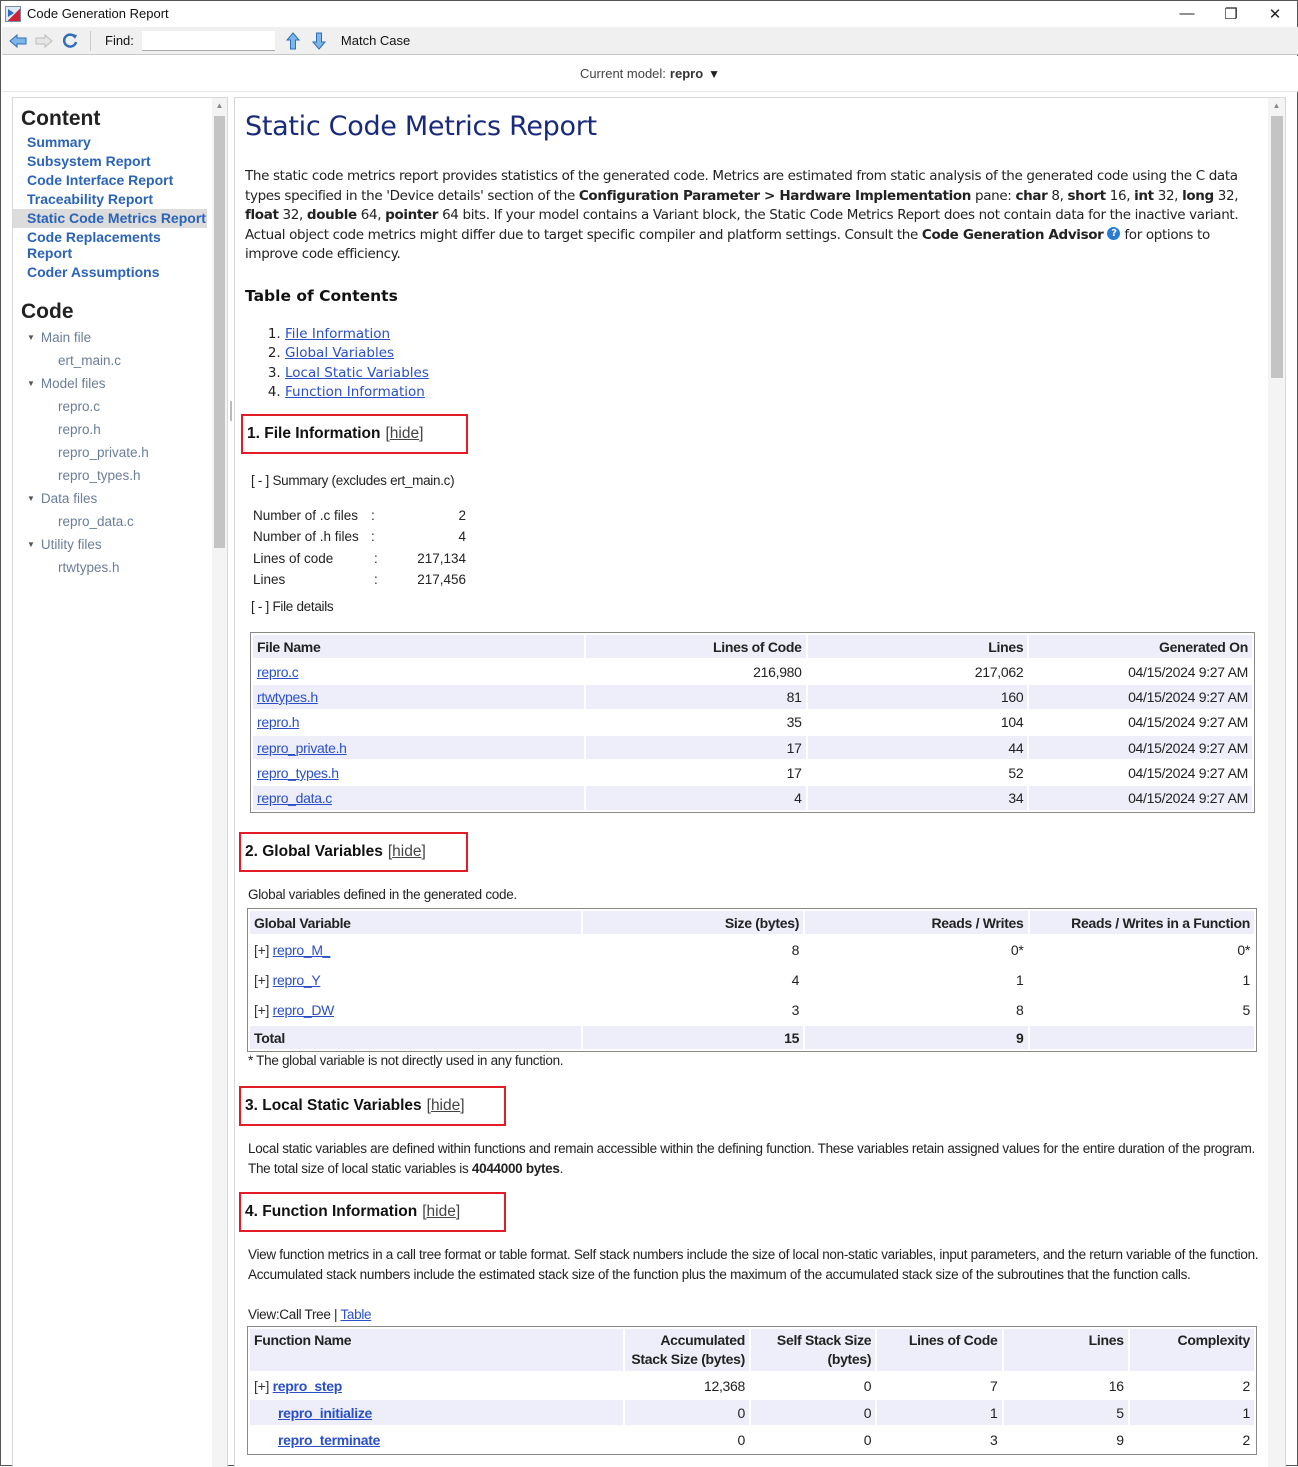  What do you see at coordinates (353, 852) in the screenshot?
I see `section-global-variables-heading: 2. Global Variables [hide]` at bounding box center [353, 852].